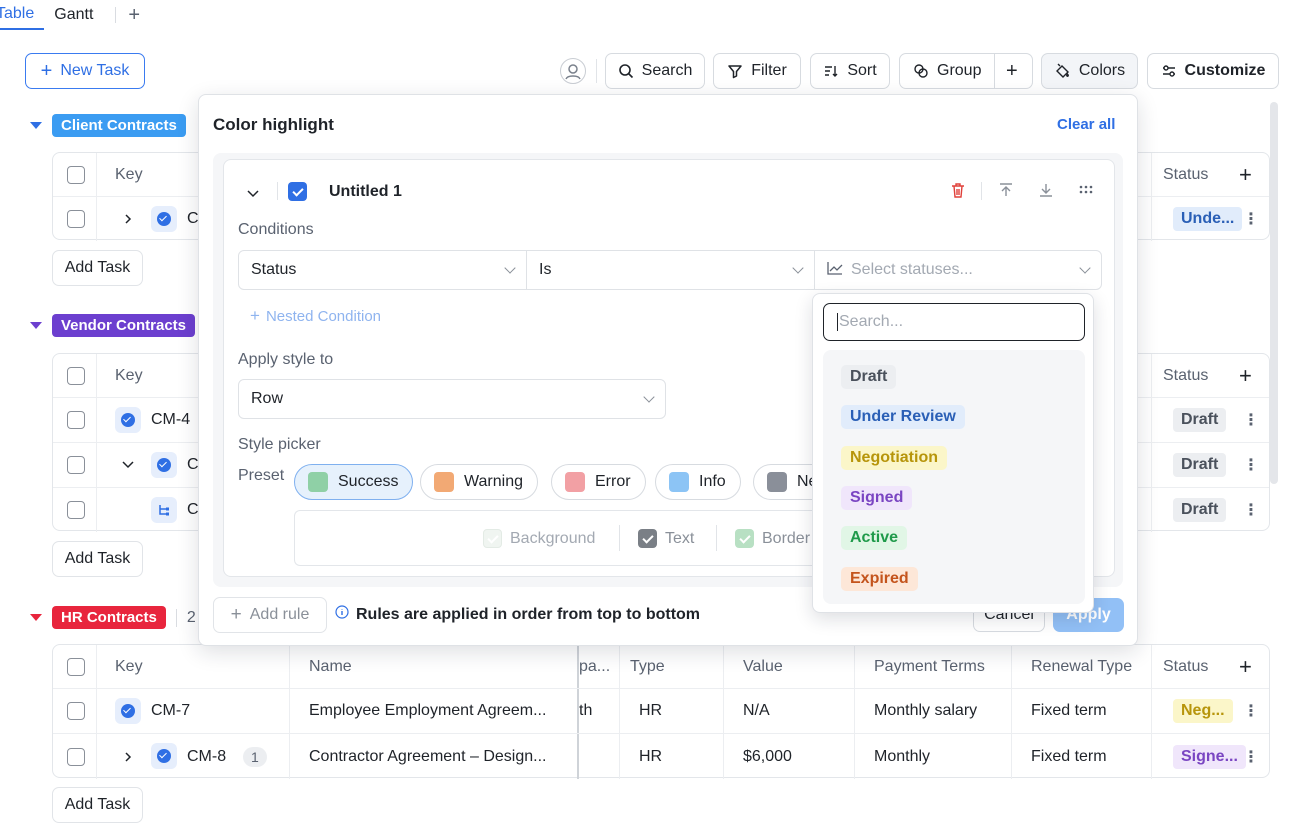  What do you see at coordinates (134, 15) in the screenshot?
I see `add-view-icon: +` at bounding box center [134, 15].